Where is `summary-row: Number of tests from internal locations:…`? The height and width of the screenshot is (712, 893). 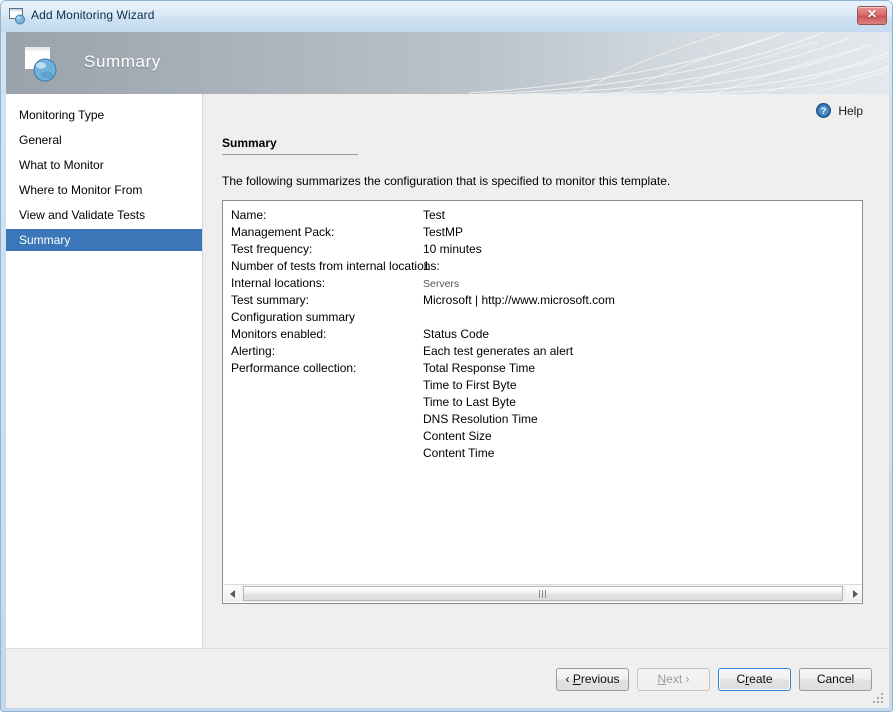 summary-row: Number of tests from internal locations:… is located at coordinates (542, 266).